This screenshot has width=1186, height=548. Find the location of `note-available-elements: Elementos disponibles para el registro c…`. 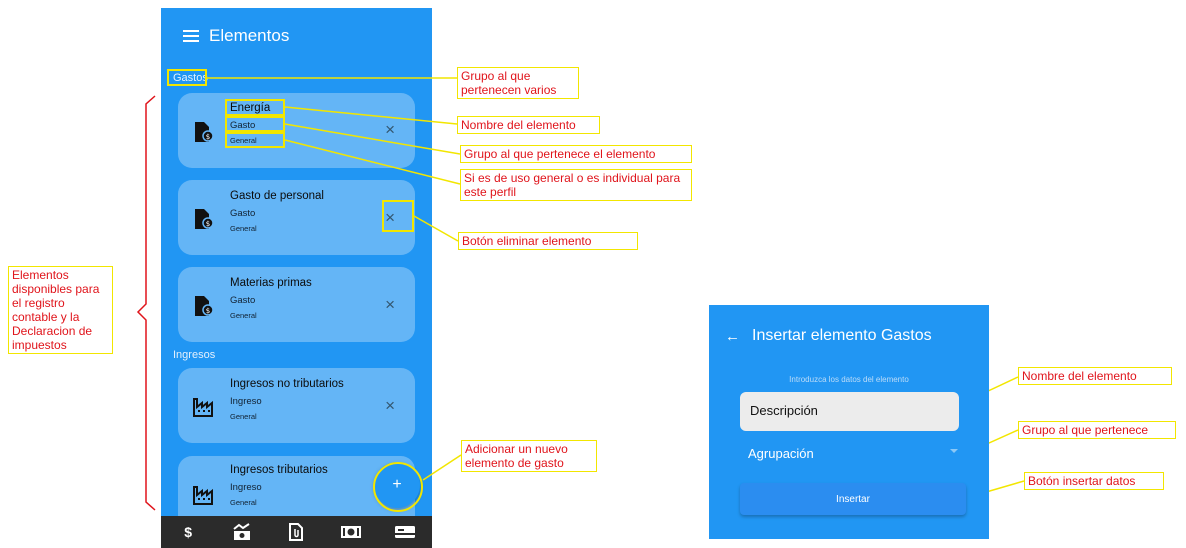

note-available-elements: Elementos disponibles para el registro c… is located at coordinates (60, 310).